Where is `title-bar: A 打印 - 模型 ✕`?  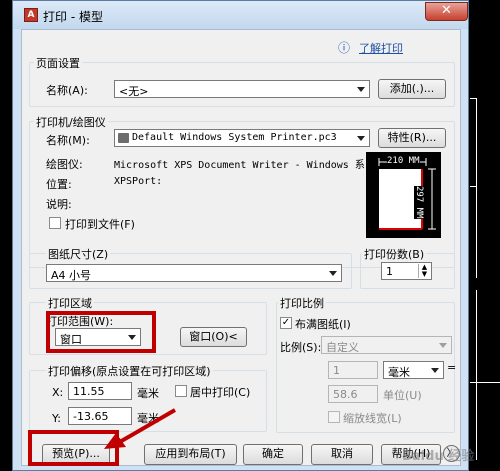 title-bar: A 打印 - 模型 ✕ is located at coordinates (240, 15).